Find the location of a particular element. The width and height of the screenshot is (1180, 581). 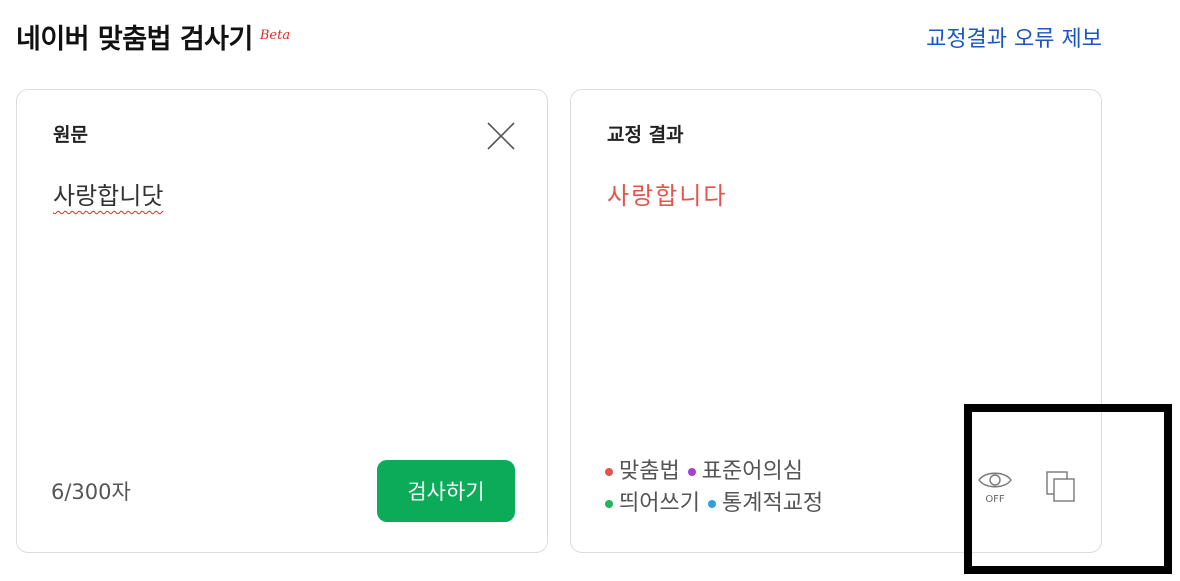

legend-item-standard: 표준어의심 is located at coordinates (745, 472).